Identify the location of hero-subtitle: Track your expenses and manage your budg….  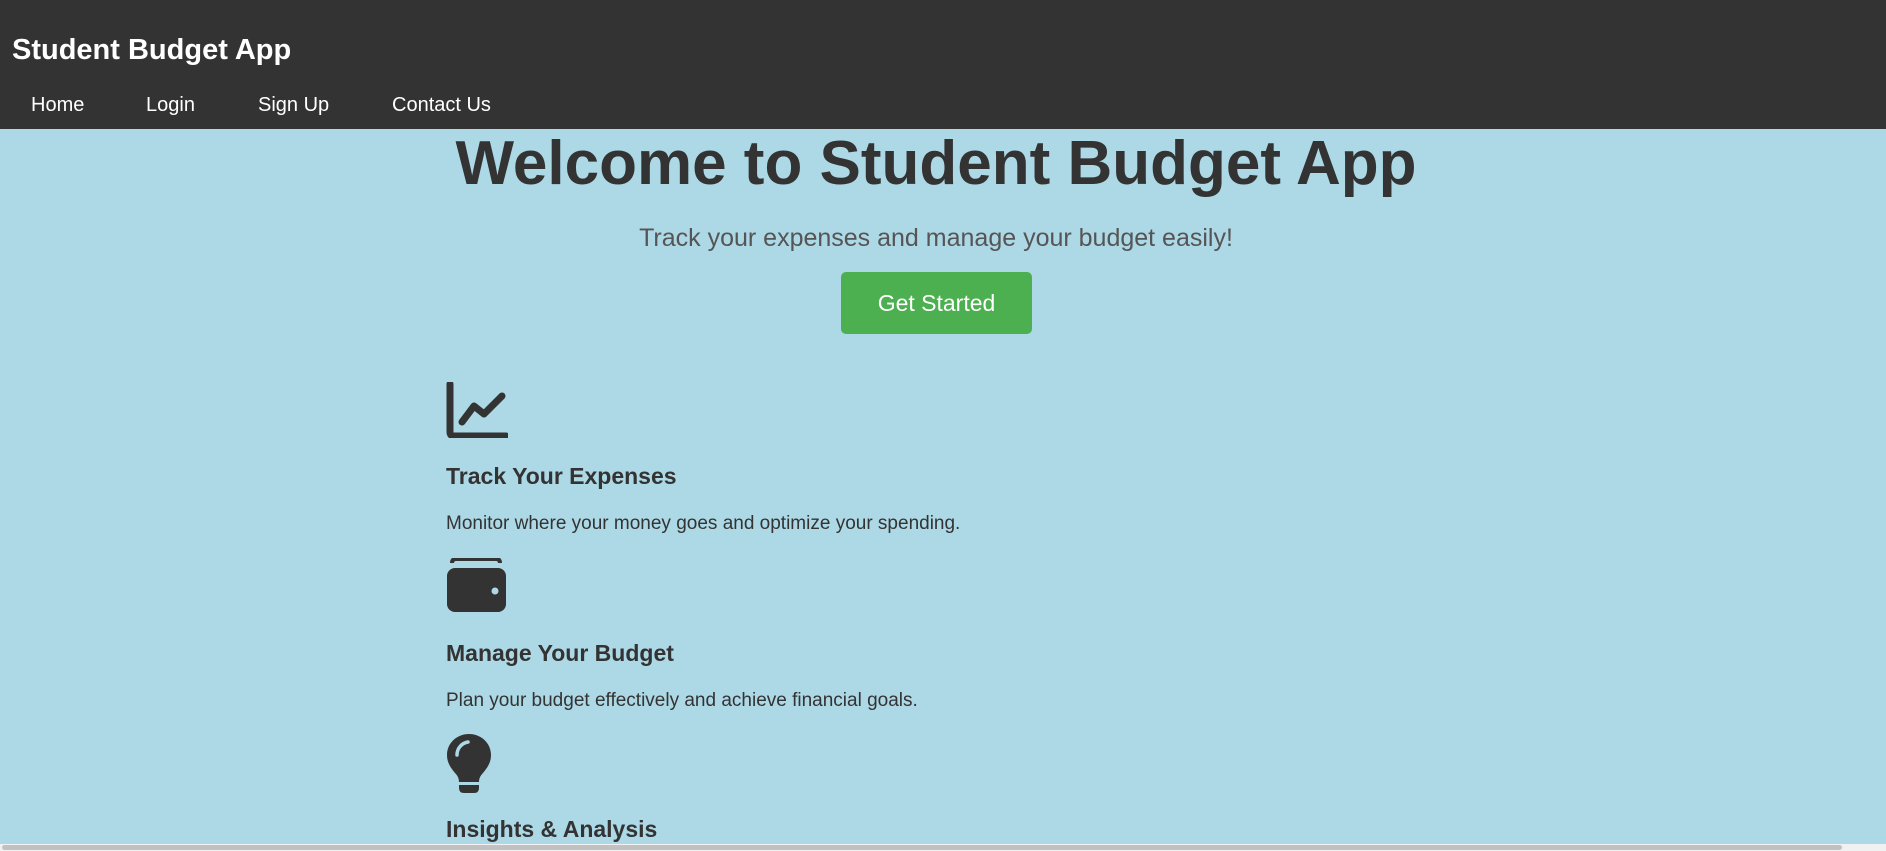
(936, 238).